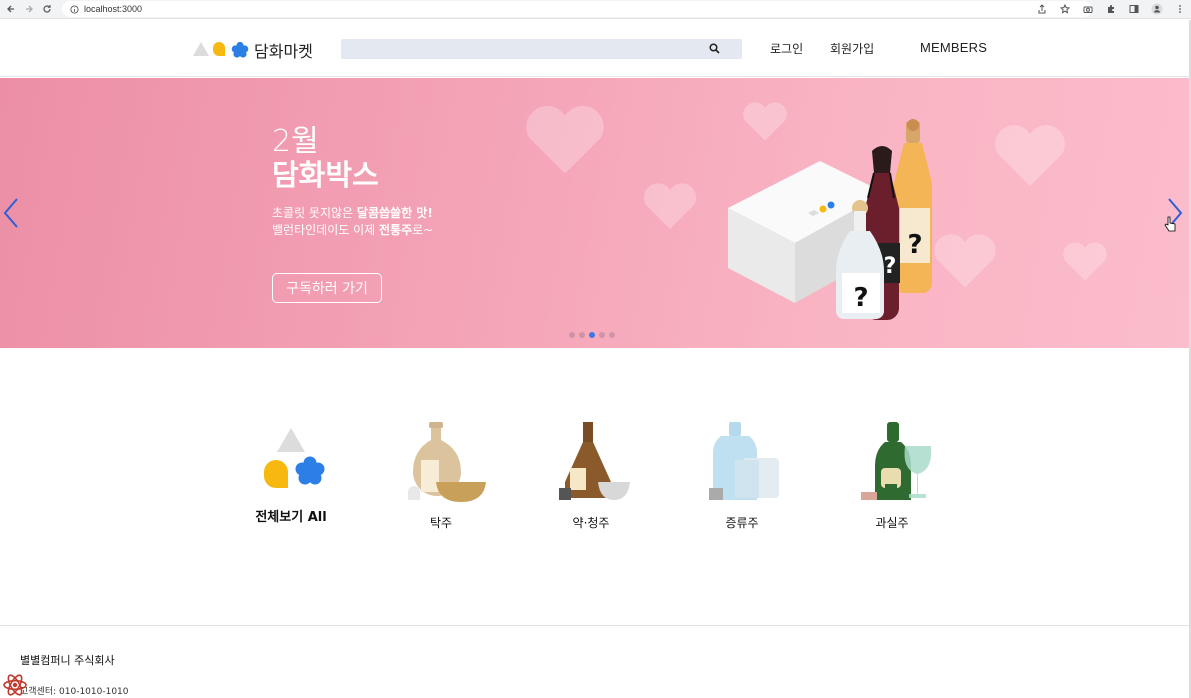 Image resolution: width=1191 pixels, height=698 pixels. I want to click on logo: 담화마켓, so click(252, 50).